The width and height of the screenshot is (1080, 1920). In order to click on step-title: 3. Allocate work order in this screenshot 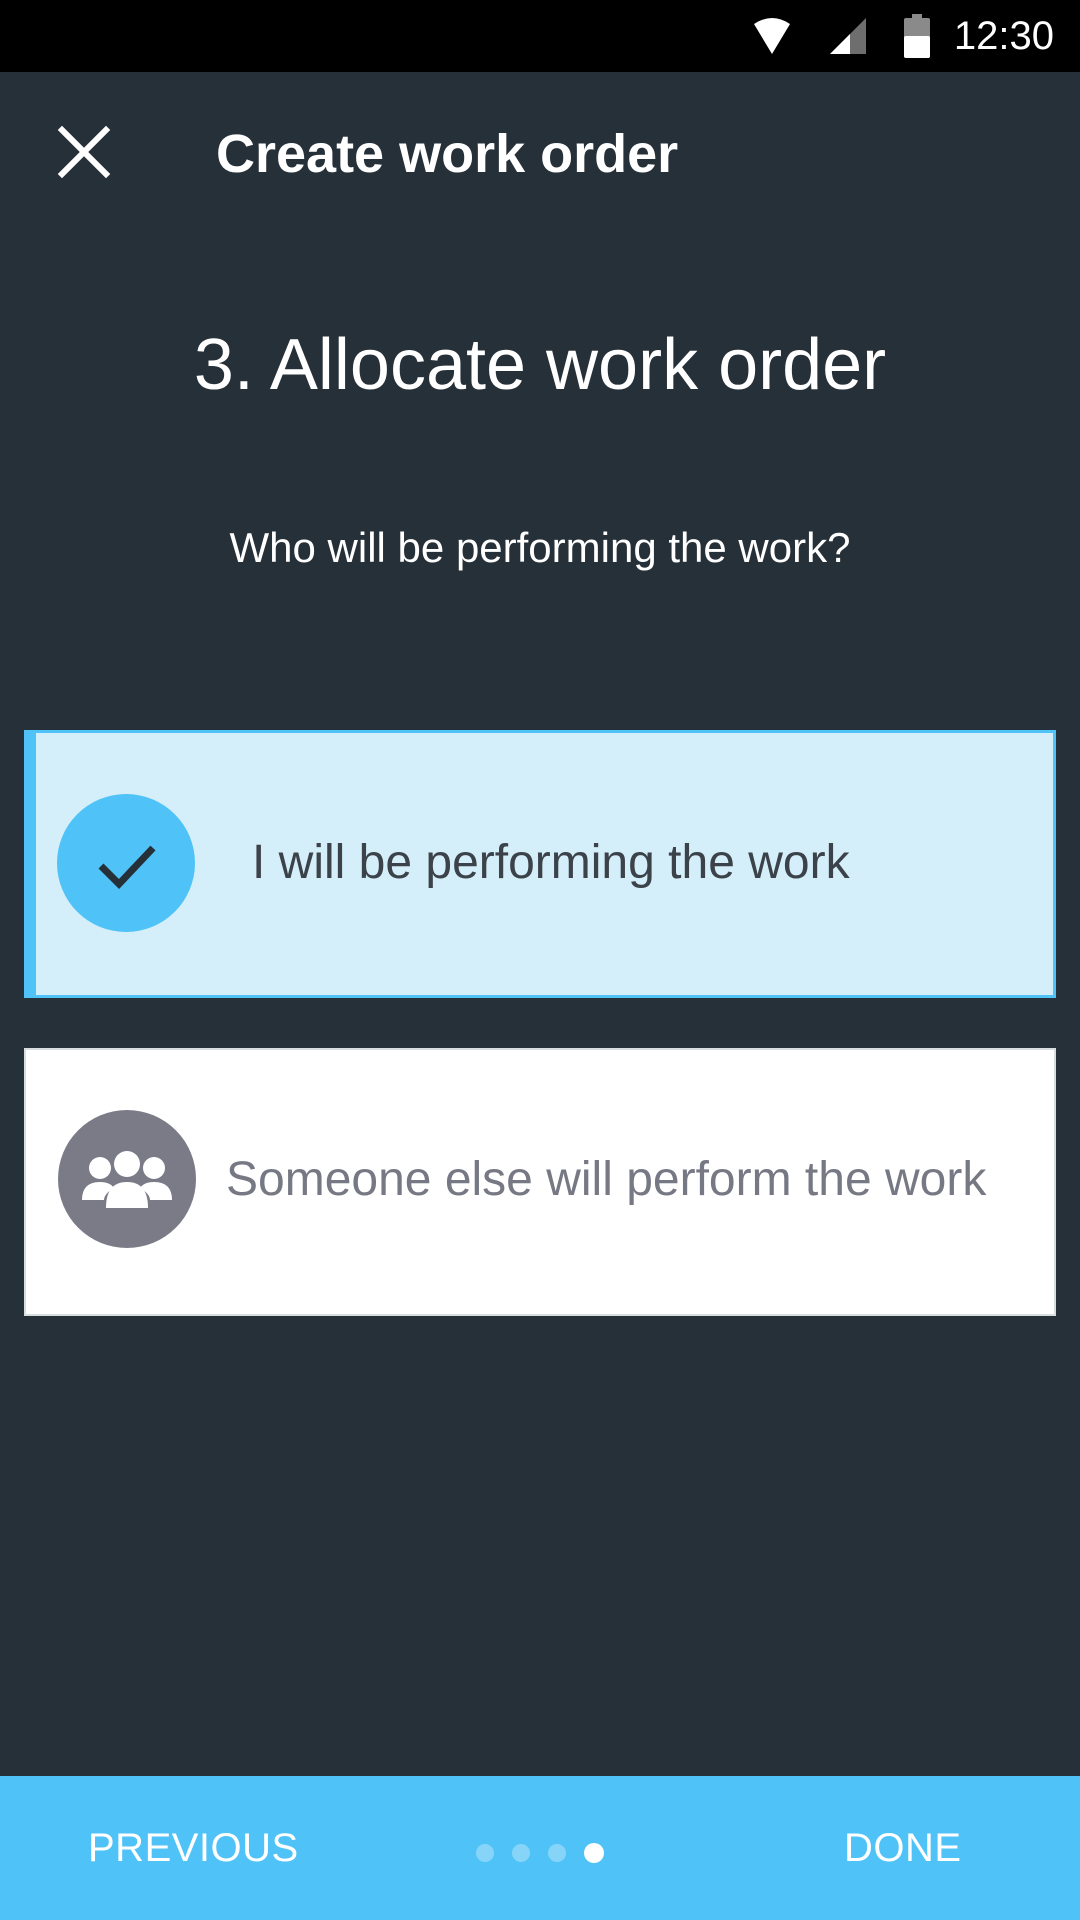, I will do `click(540, 365)`.